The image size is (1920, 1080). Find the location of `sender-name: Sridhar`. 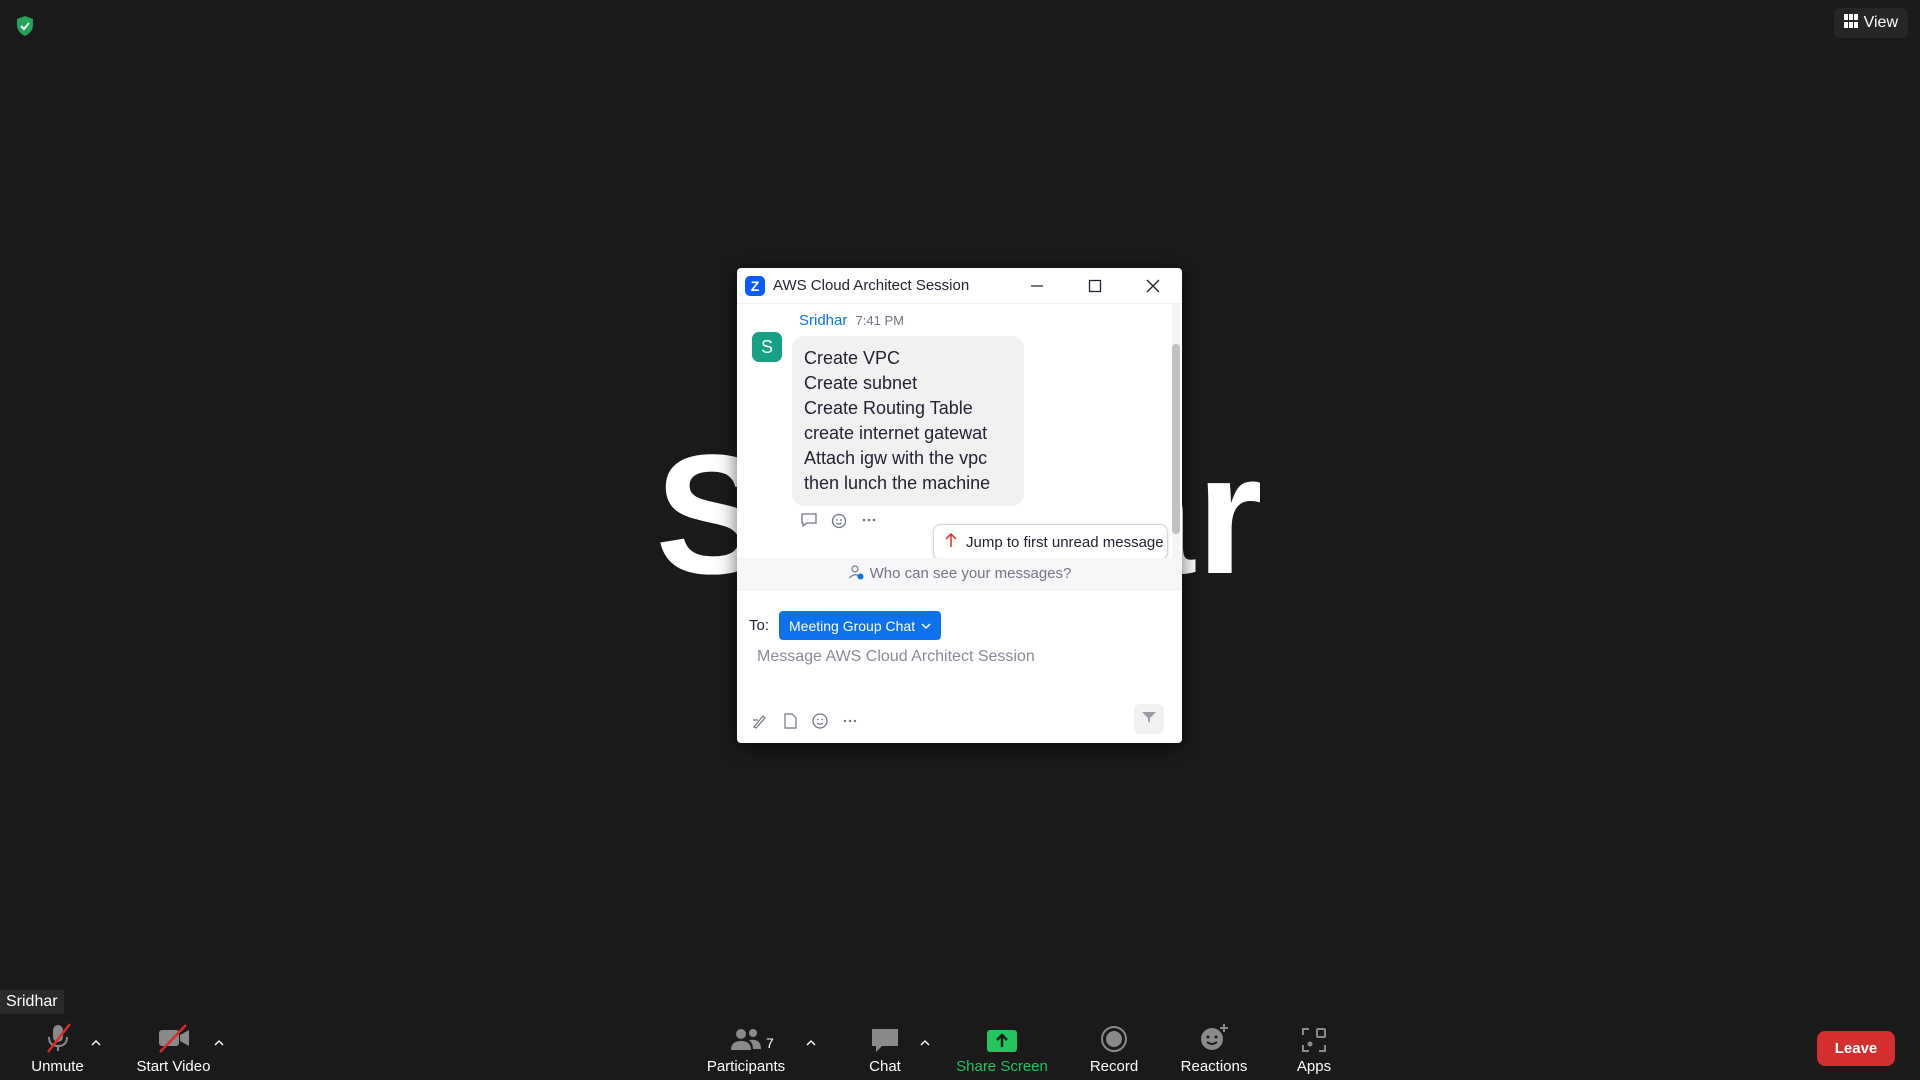

sender-name: Sridhar is located at coordinates (823, 320).